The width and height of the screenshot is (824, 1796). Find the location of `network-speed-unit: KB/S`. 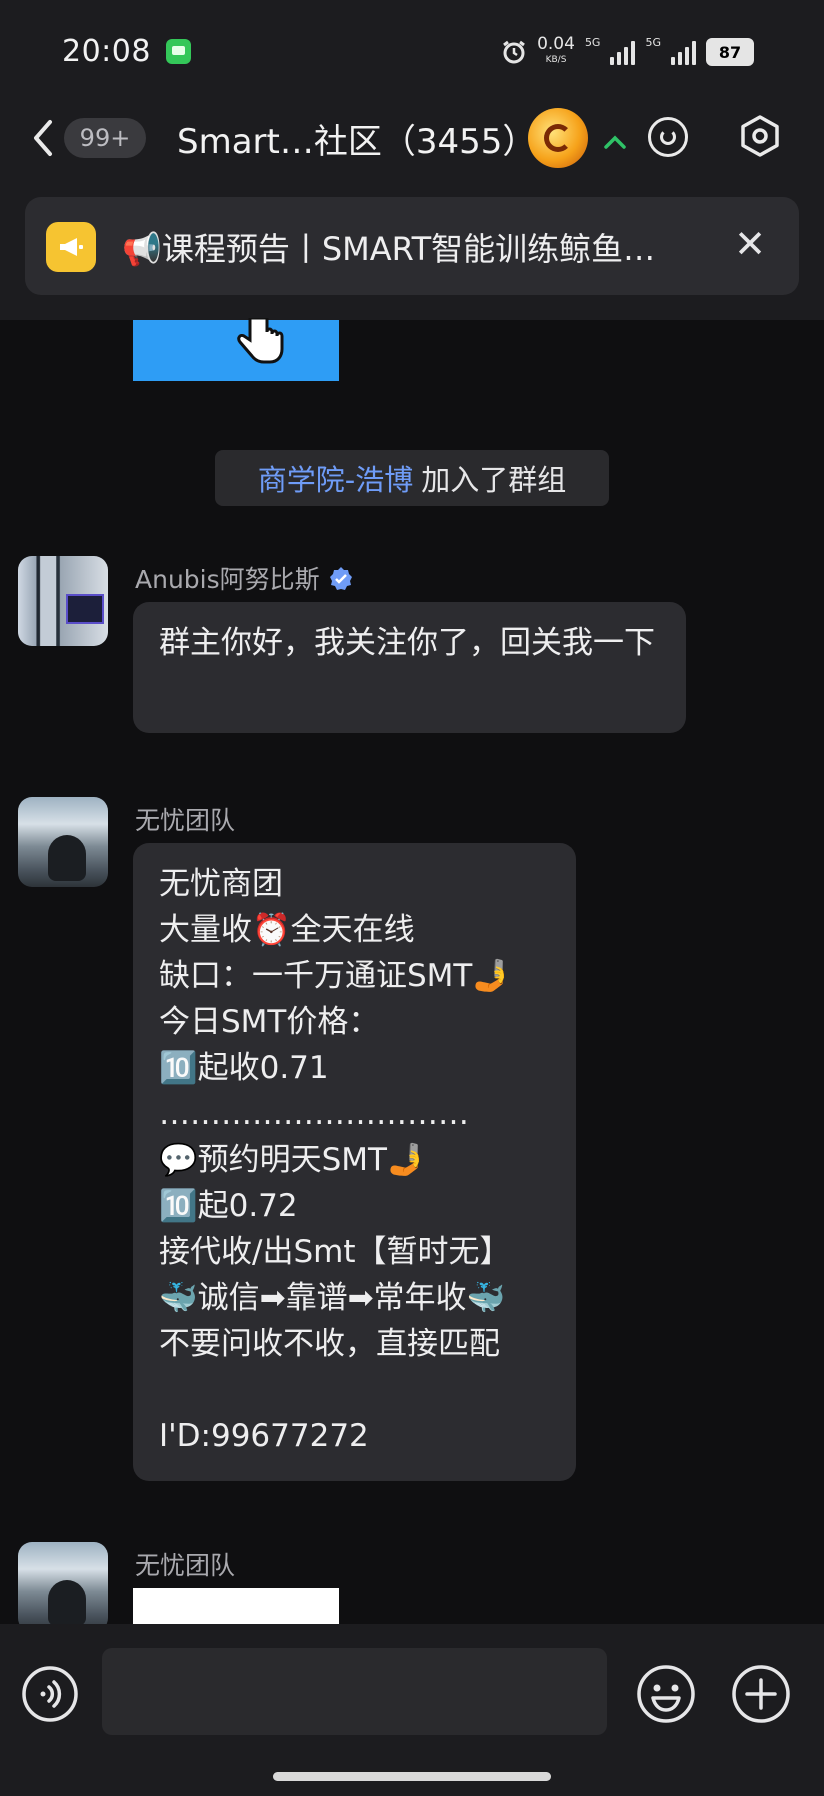

network-speed-unit: KB/S is located at coordinates (556, 60).